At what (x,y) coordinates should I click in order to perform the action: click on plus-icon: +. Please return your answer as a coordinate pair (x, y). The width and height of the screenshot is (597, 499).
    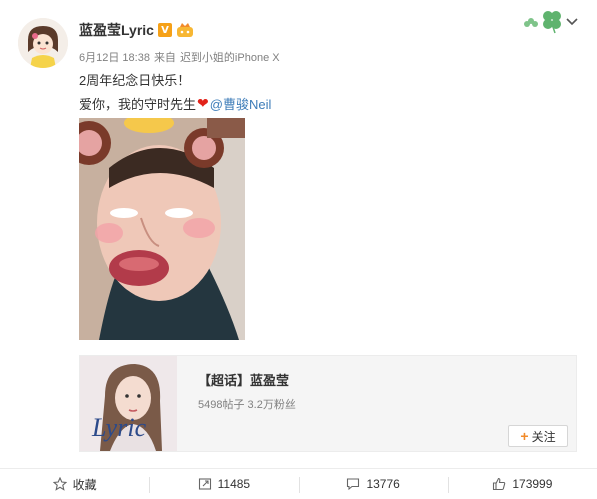
    Looking at the image, I should click on (524, 436).